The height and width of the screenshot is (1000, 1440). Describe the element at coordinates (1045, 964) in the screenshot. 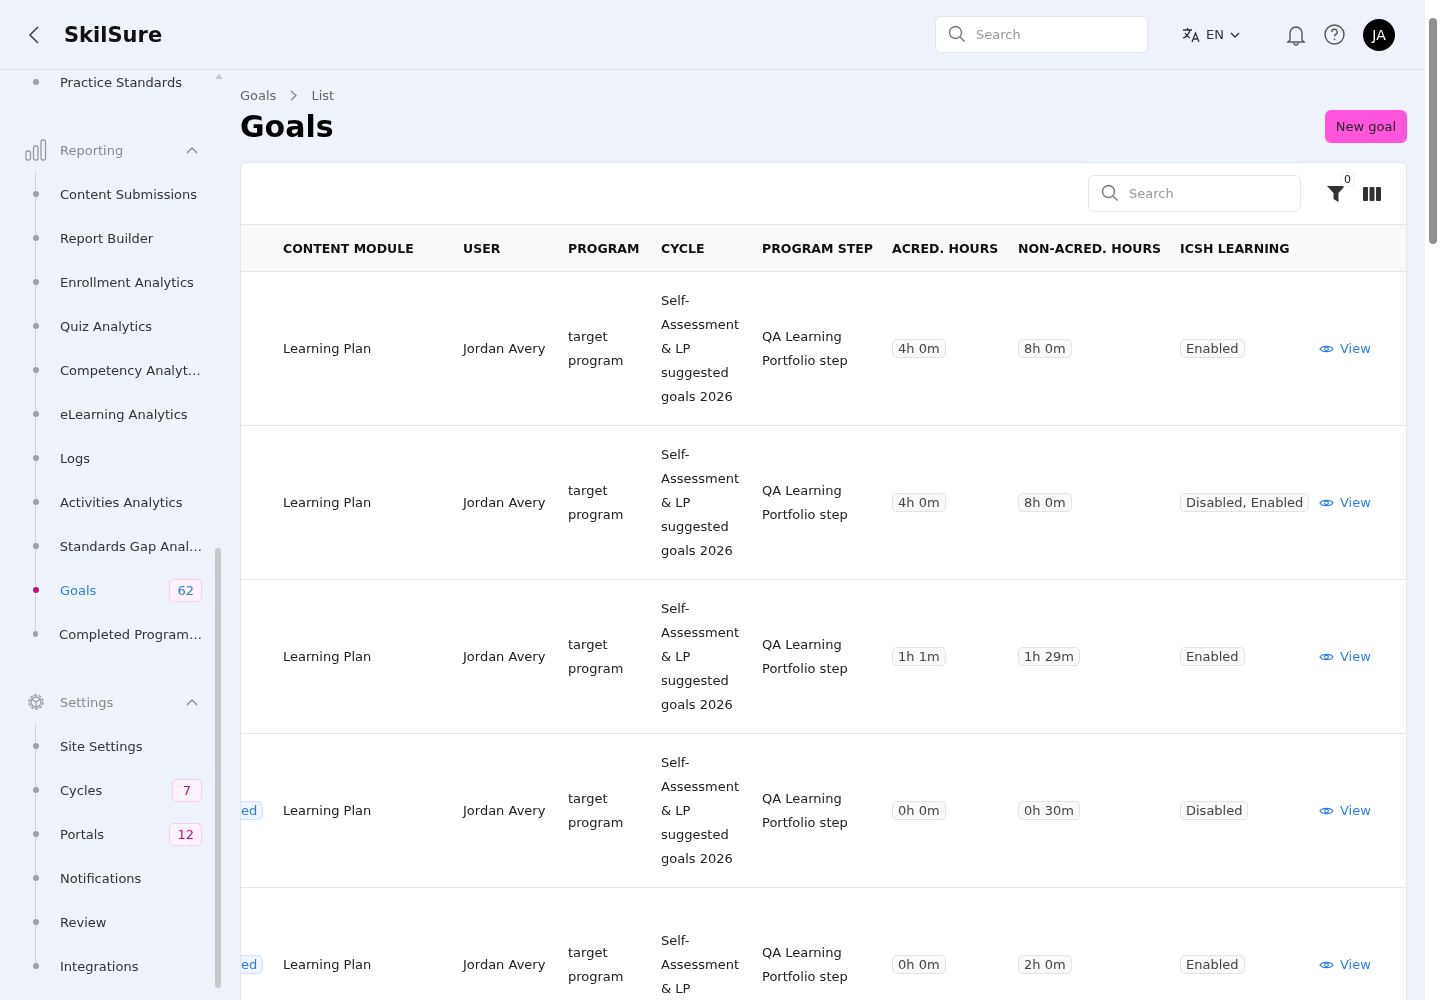

I see `hours-tag: 2h 0m` at that location.